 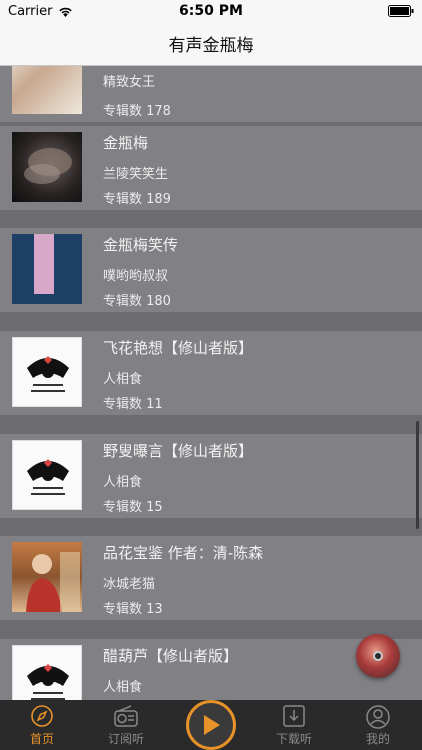 I want to click on battery-icon, so click(x=401, y=11).